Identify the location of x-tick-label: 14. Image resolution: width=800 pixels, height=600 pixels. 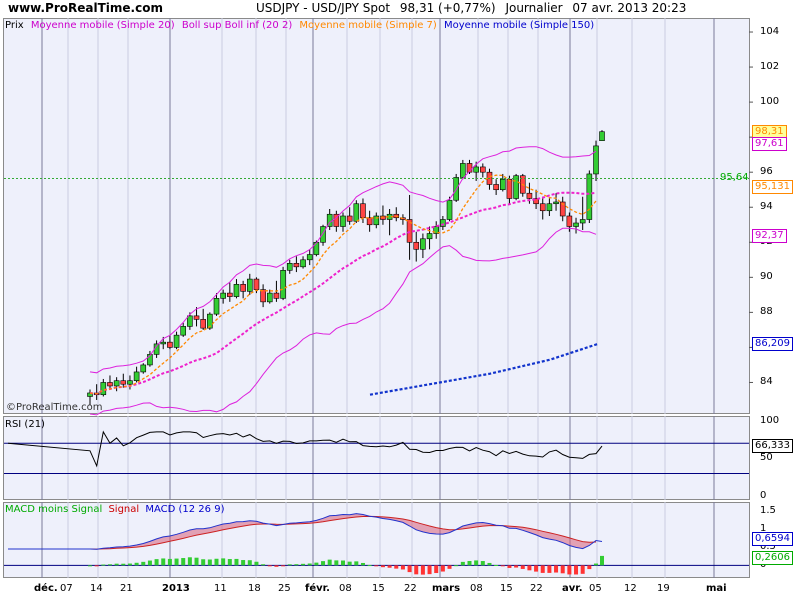
(96, 588).